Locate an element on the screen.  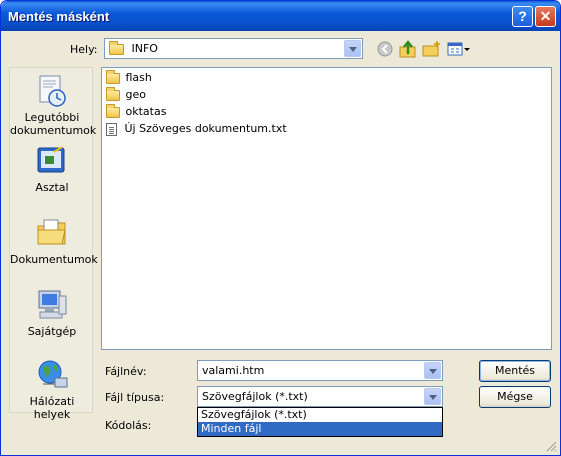
view-menu-icon is located at coordinates (459, 49).